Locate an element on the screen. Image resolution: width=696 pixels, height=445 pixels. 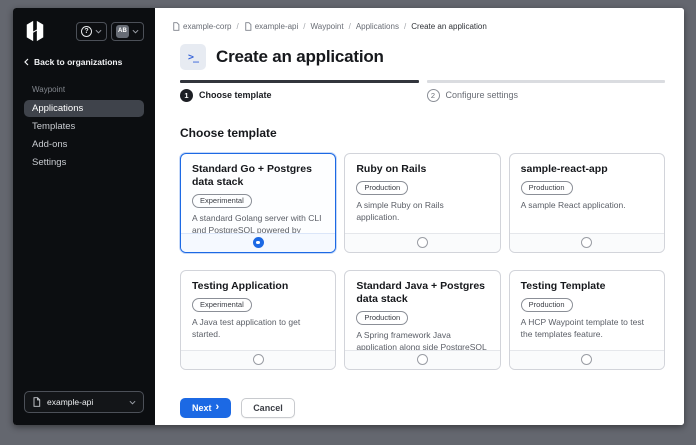
breadcrumb-item-org: example-corp is located at coordinates (201, 26).